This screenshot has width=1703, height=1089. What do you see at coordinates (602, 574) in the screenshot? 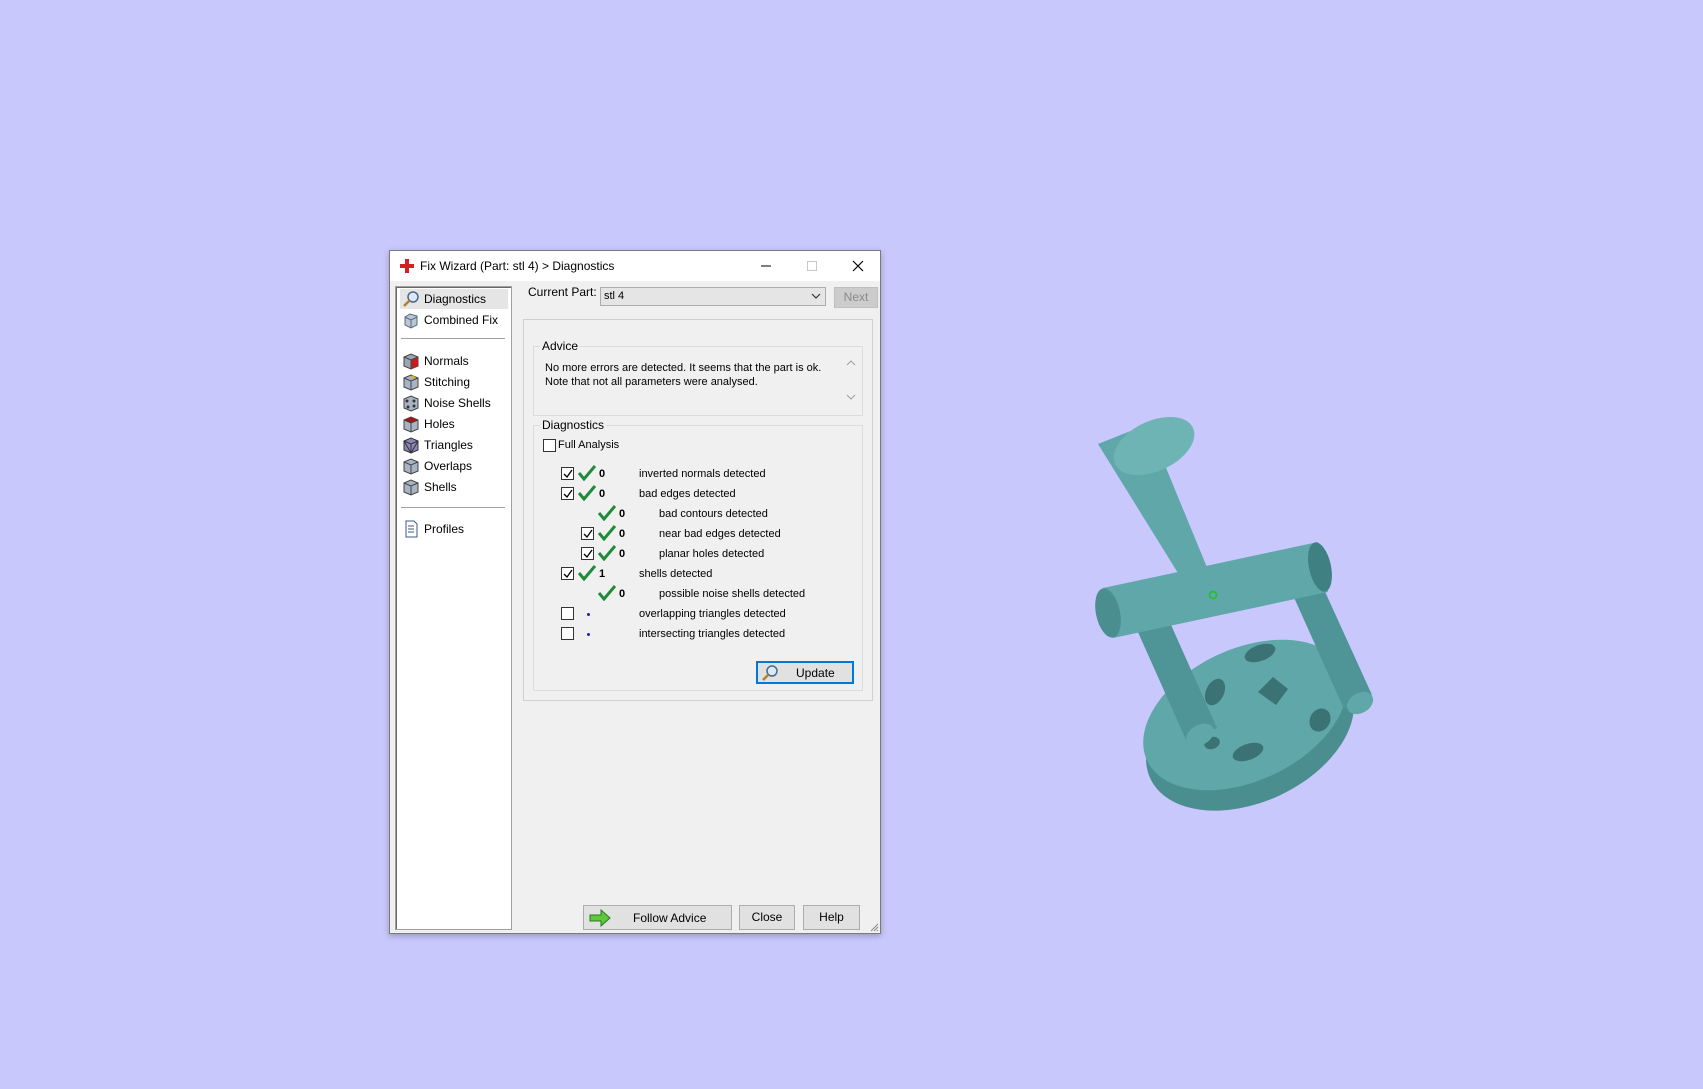
I see `shells-count: 1` at bounding box center [602, 574].